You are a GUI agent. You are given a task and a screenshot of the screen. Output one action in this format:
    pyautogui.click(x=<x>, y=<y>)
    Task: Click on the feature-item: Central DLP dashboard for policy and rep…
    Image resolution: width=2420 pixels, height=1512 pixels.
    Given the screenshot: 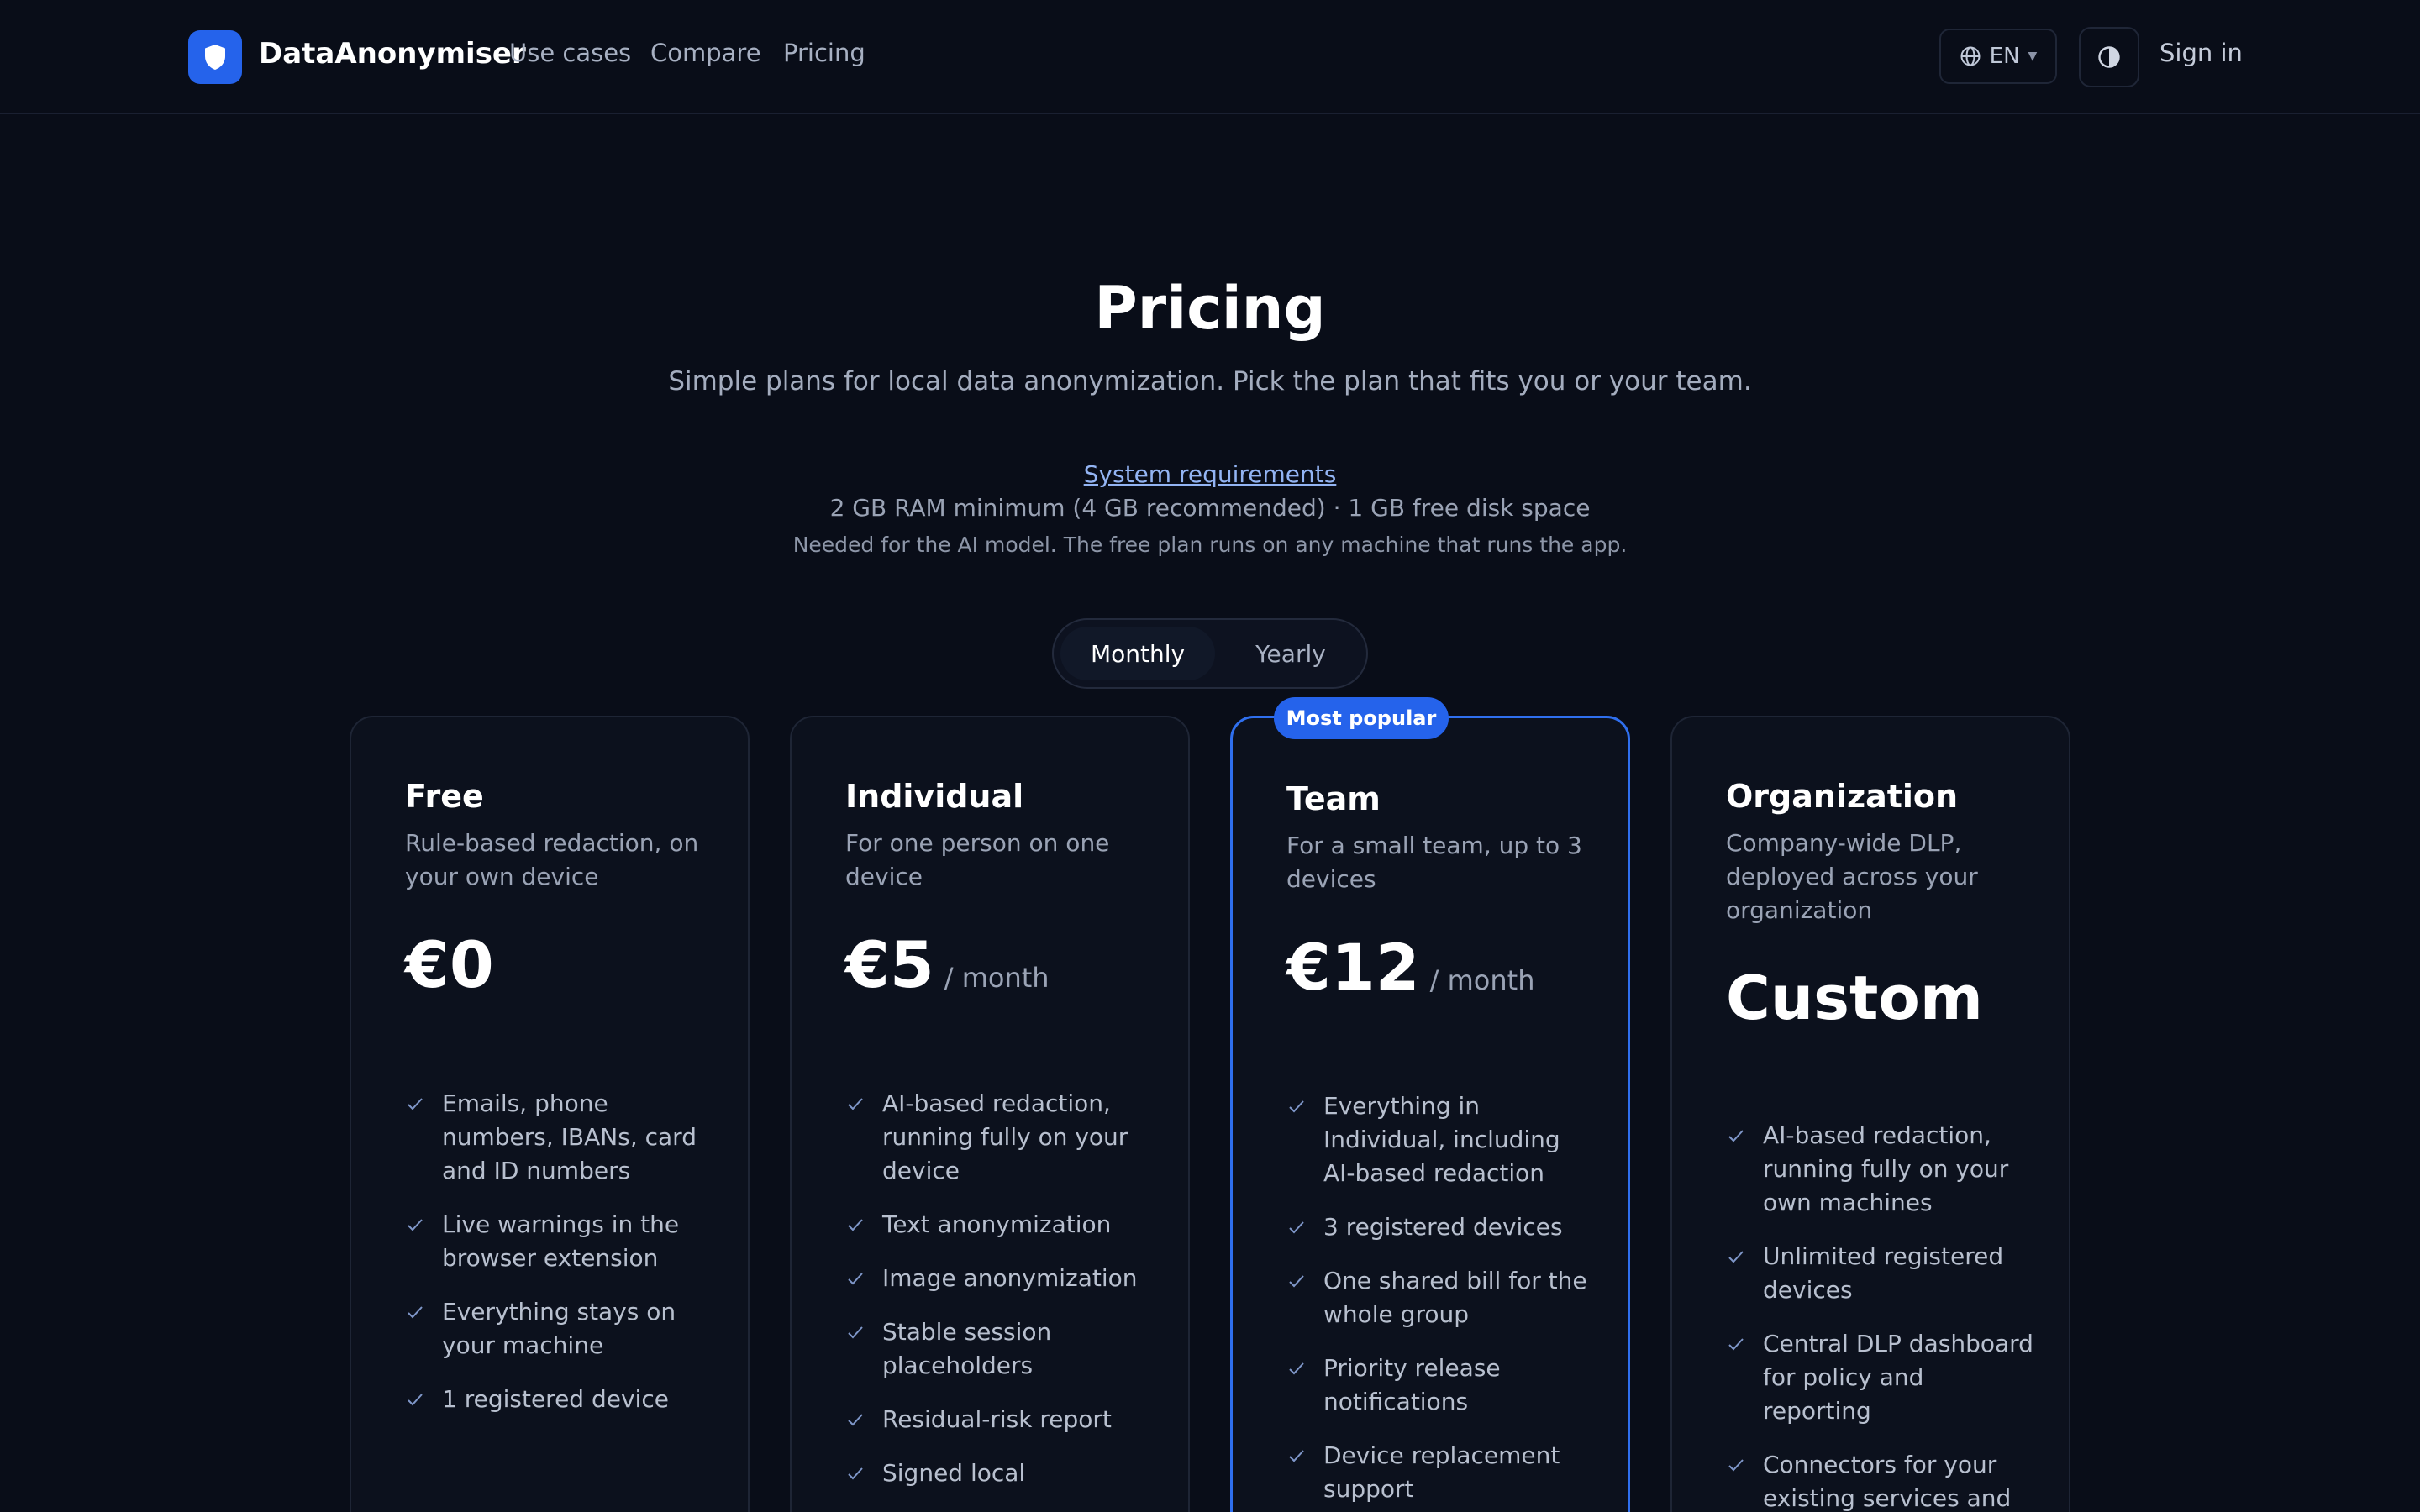 What is the action you would take?
    pyautogui.click(x=1882, y=1377)
    